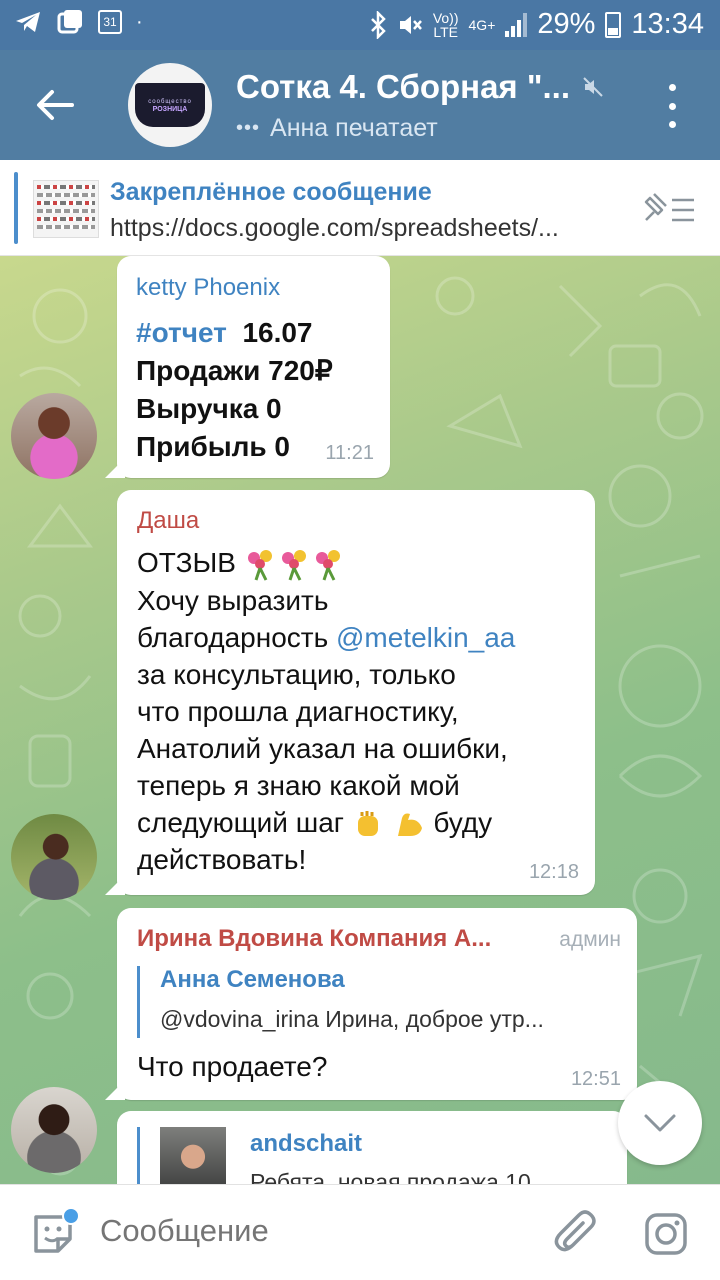 The height and width of the screenshot is (1280, 720). I want to click on typing-status: ••• Анна печатает, so click(337, 128).